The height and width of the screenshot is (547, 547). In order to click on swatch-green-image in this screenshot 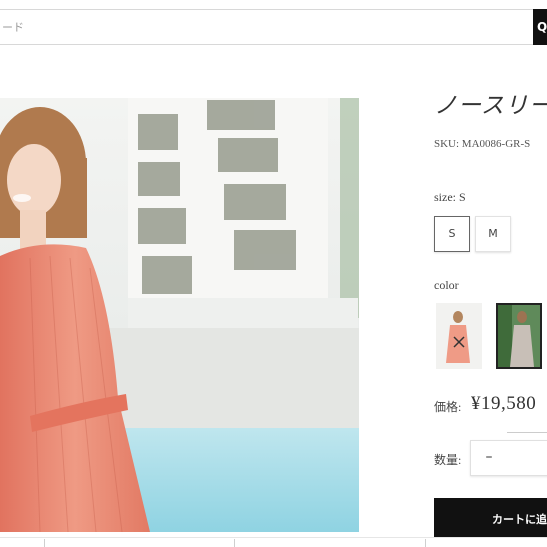, I will do `click(519, 336)`.